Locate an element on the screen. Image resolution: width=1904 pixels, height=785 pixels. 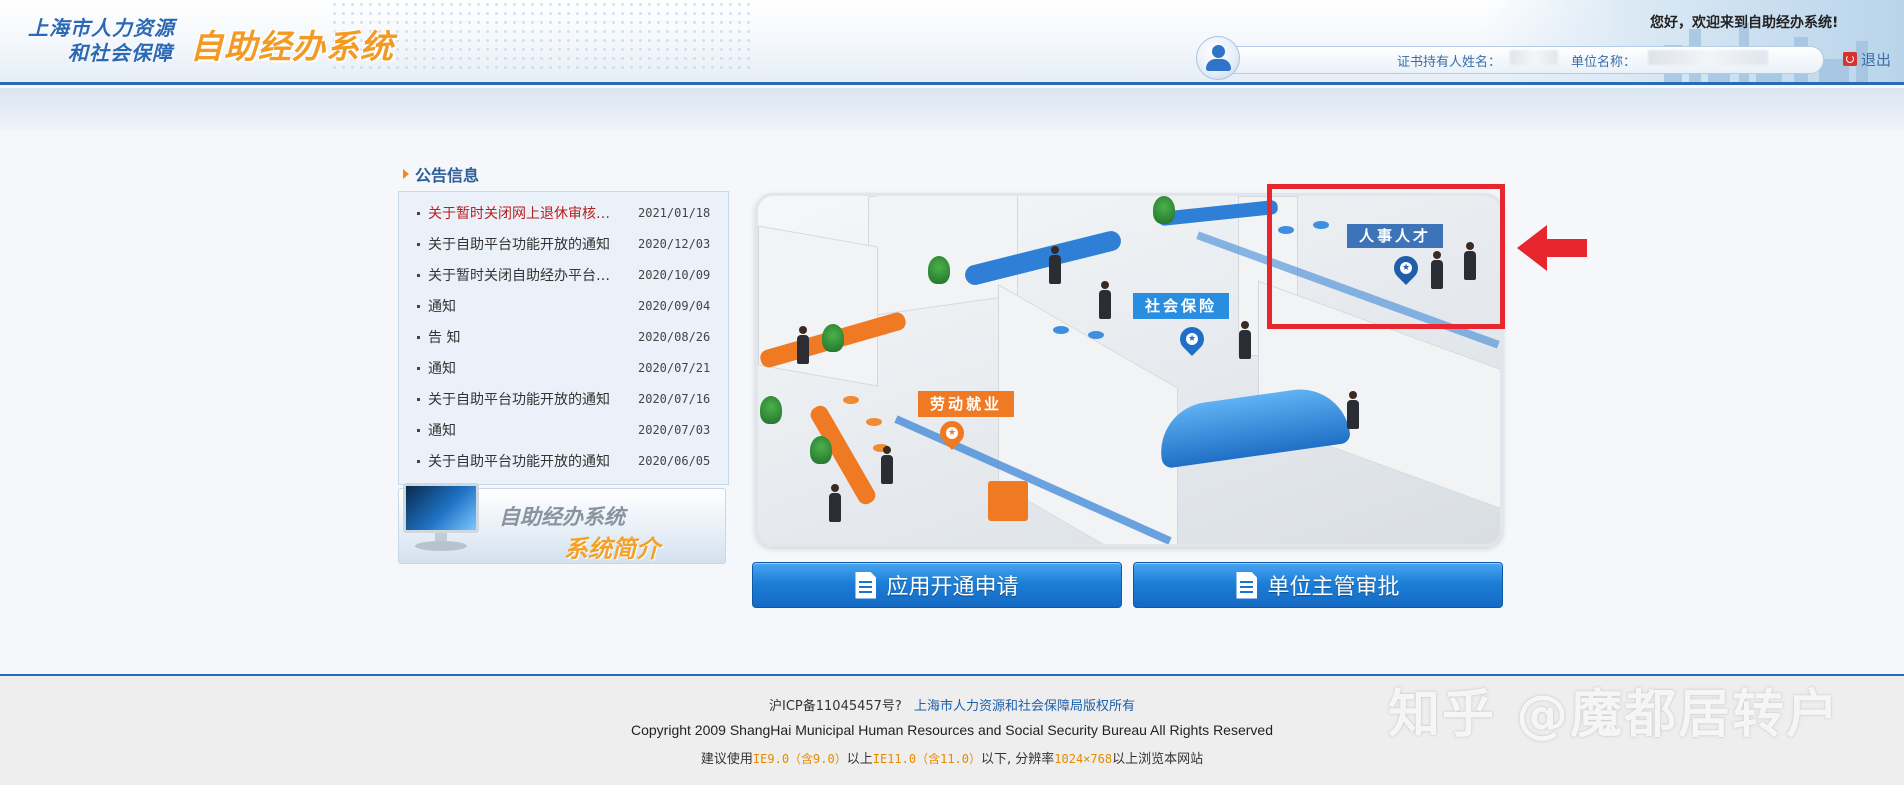
unit-name-label: 单位名称： is located at coordinates (1604, 62).